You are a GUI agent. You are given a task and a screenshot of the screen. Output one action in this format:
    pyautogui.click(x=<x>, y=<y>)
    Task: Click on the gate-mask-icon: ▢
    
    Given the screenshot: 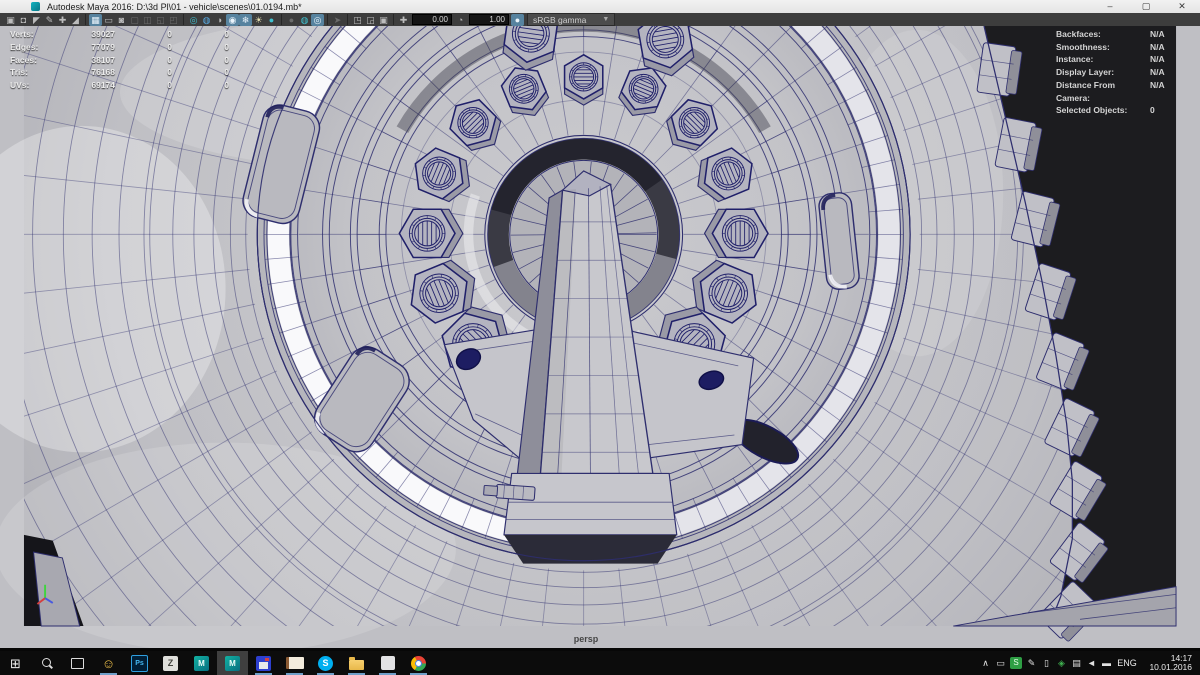 What is the action you would take?
    pyautogui.click(x=134, y=20)
    